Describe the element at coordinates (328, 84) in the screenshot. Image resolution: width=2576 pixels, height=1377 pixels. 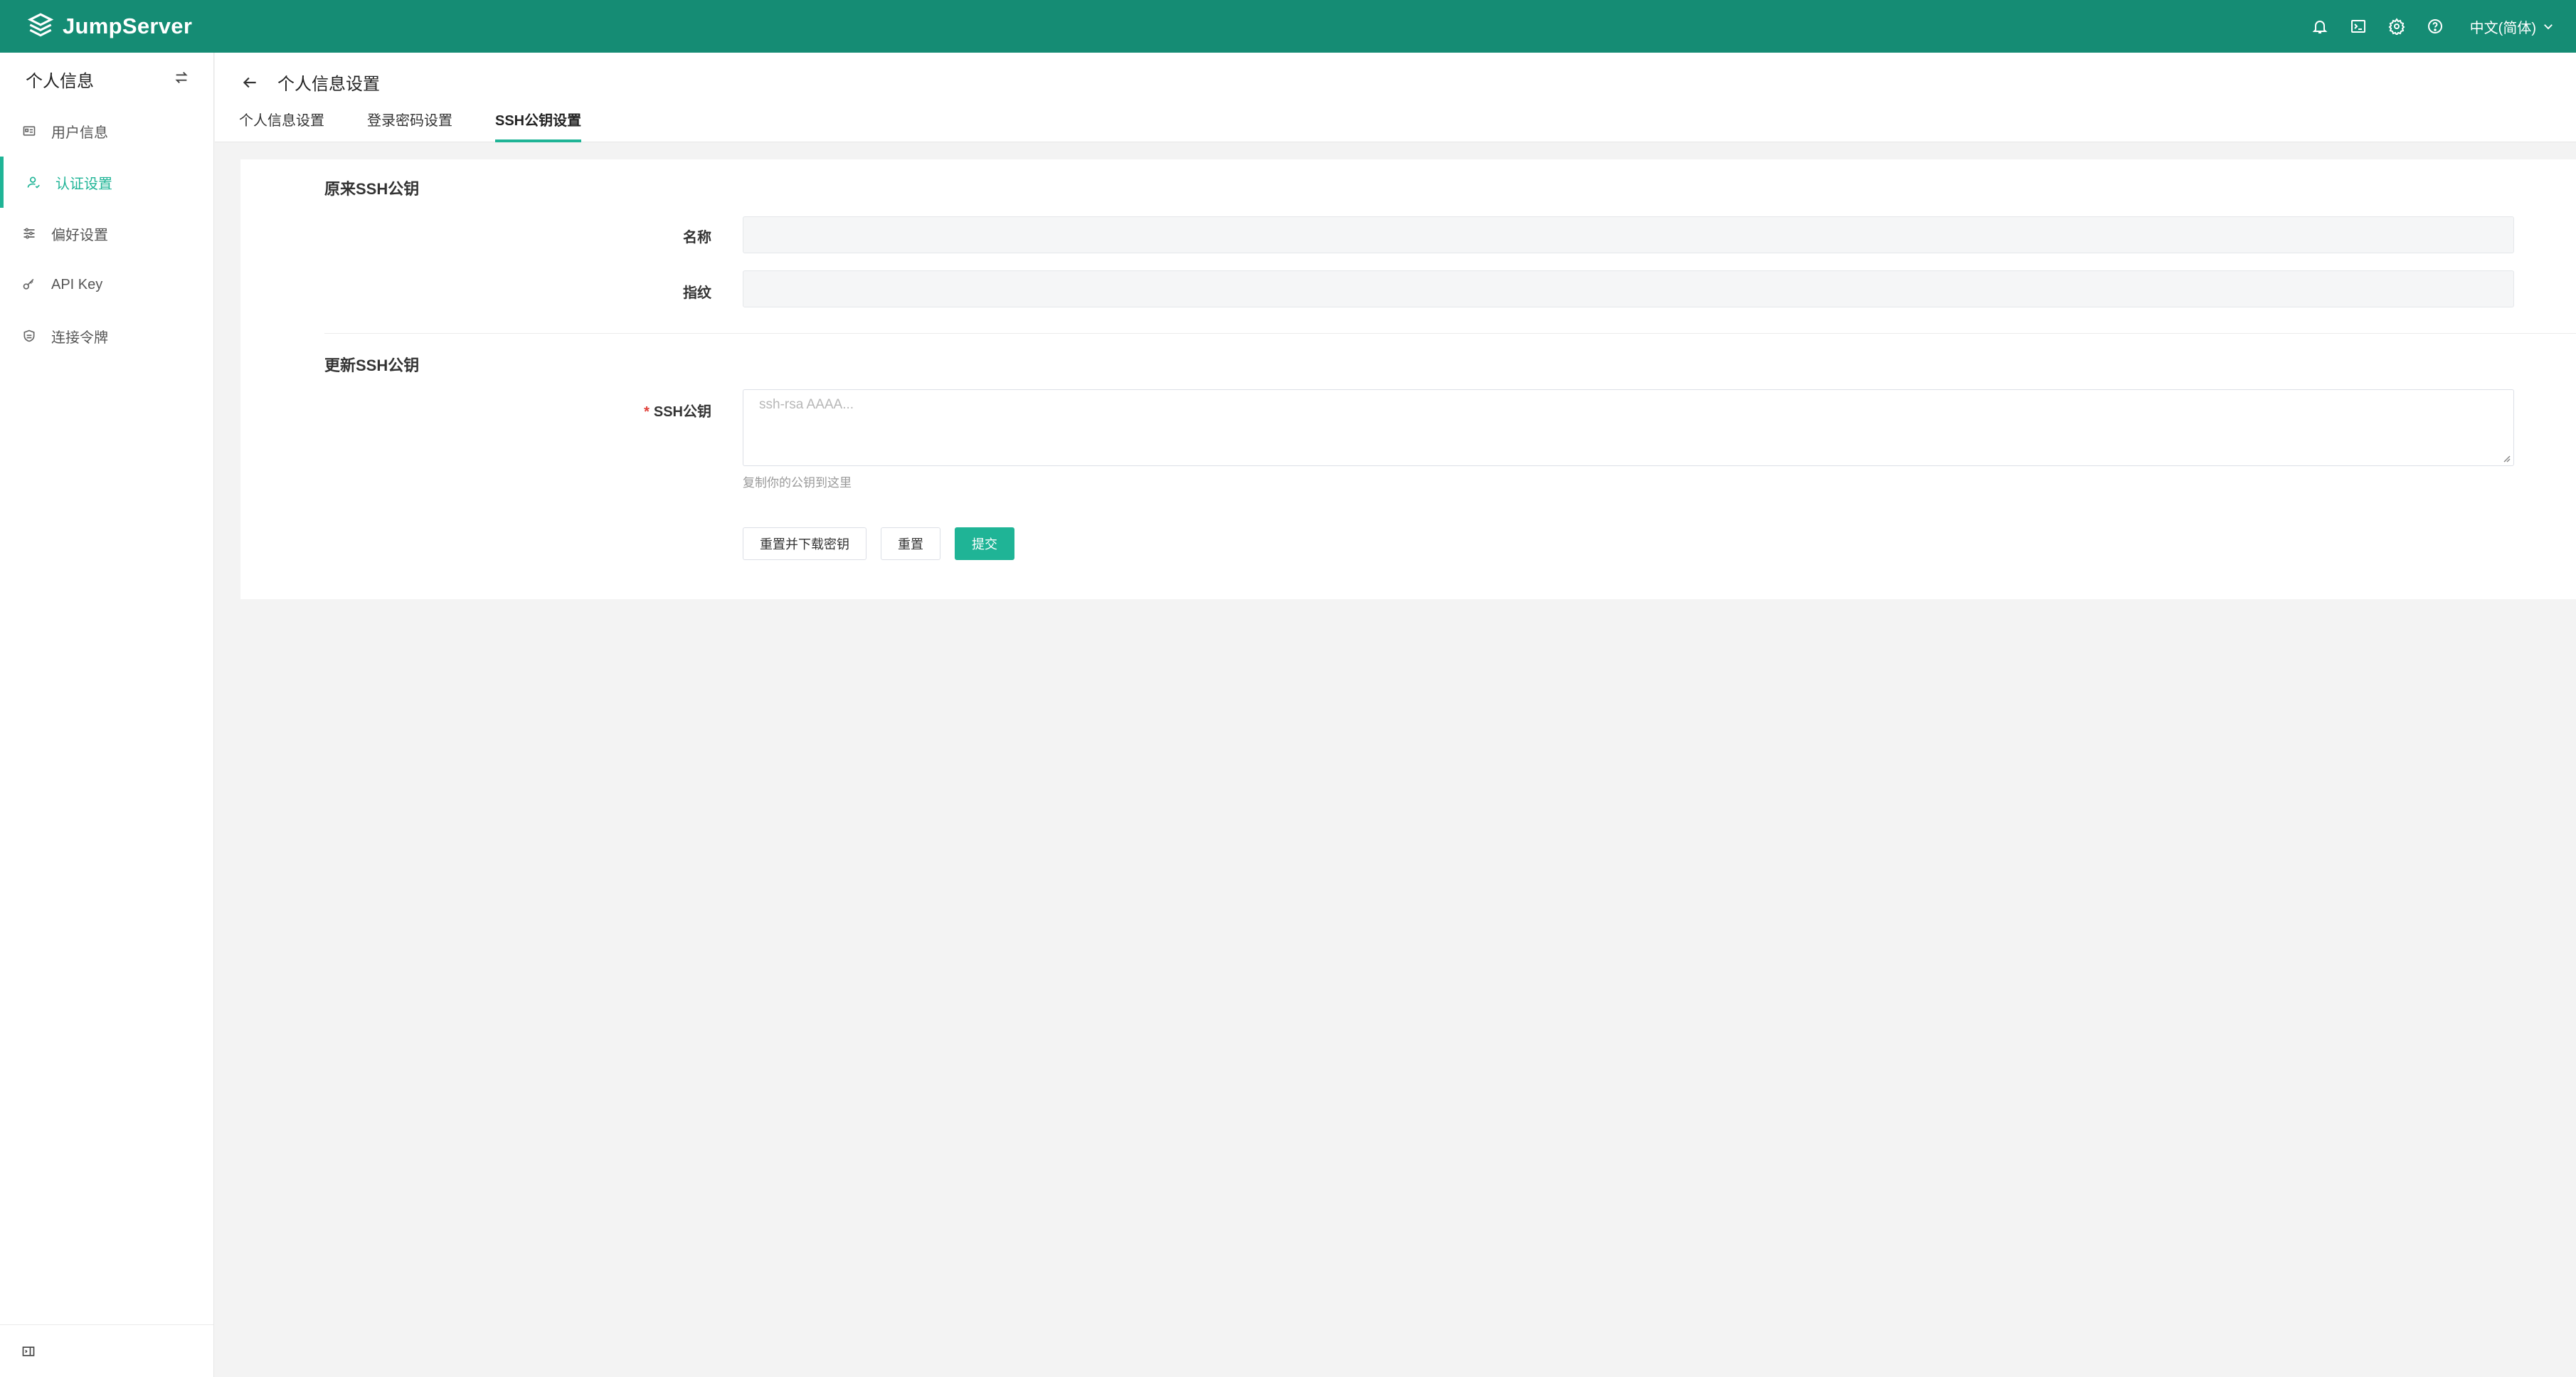
I see `page-title: 个人信息设置` at that location.